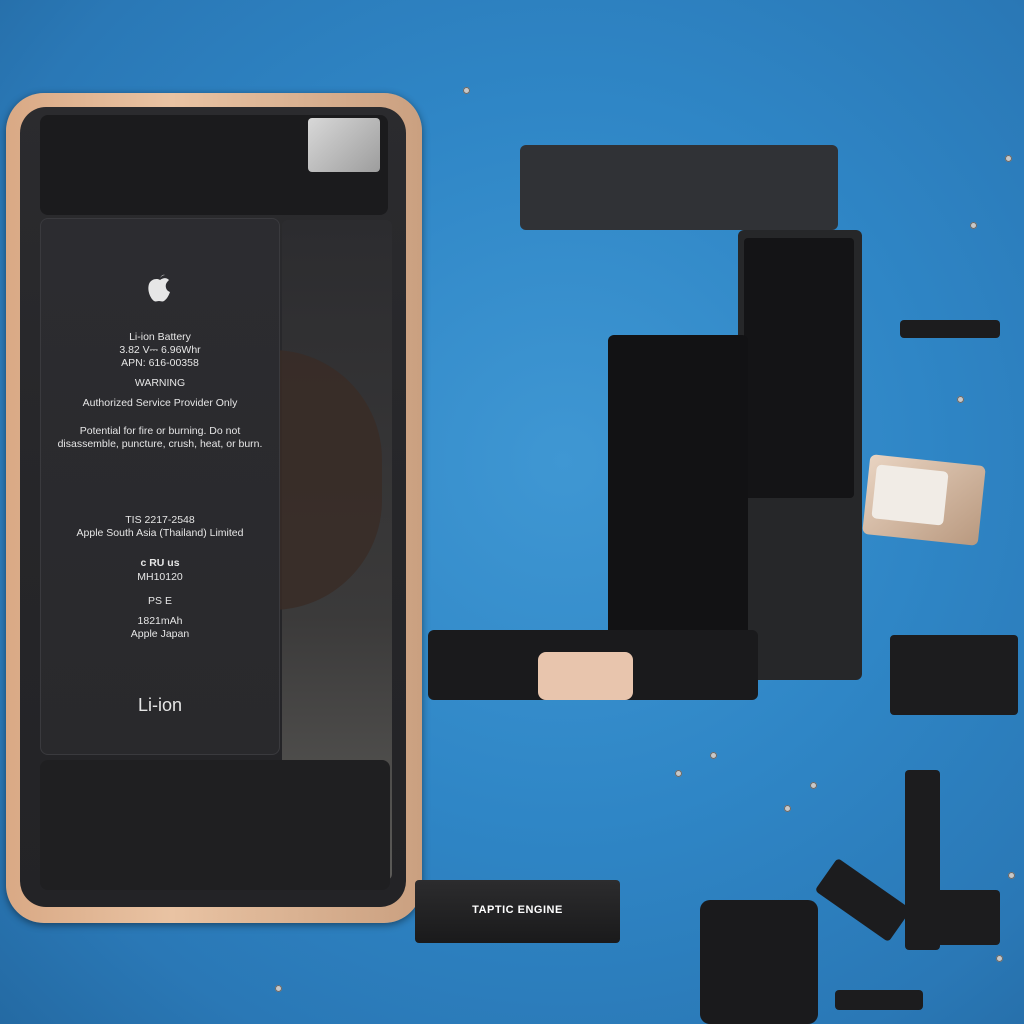 The image size is (1024, 1024). What do you see at coordinates (160, 337) in the screenshot?
I see `battery-type: Li-ion Battery` at bounding box center [160, 337].